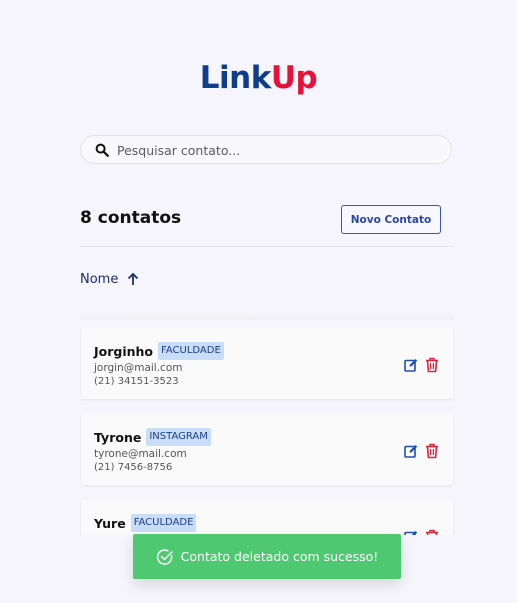 This screenshot has height=603, width=517. What do you see at coordinates (294, 78) in the screenshot?
I see `logo-text-up: Up` at bounding box center [294, 78].